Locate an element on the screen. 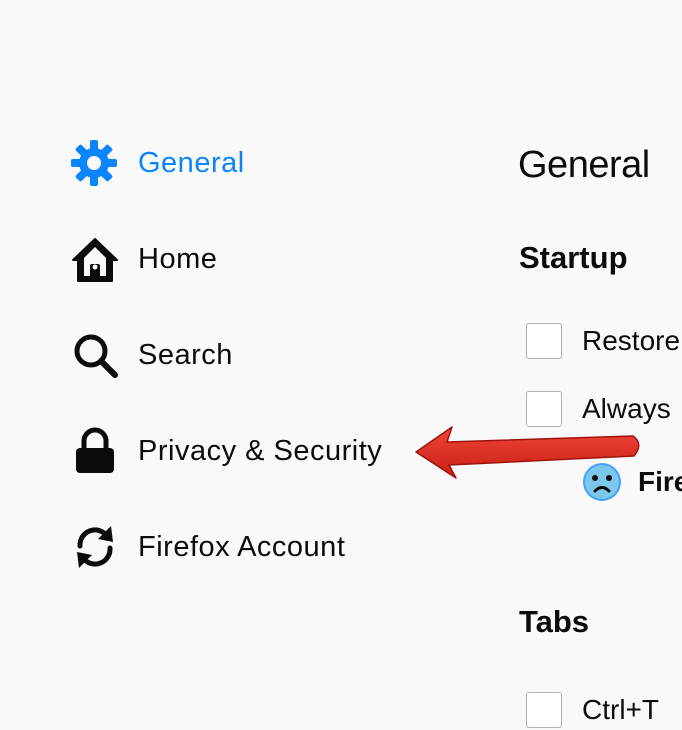 The image size is (682, 730). always-check-default-label: Always is located at coordinates (626, 408).